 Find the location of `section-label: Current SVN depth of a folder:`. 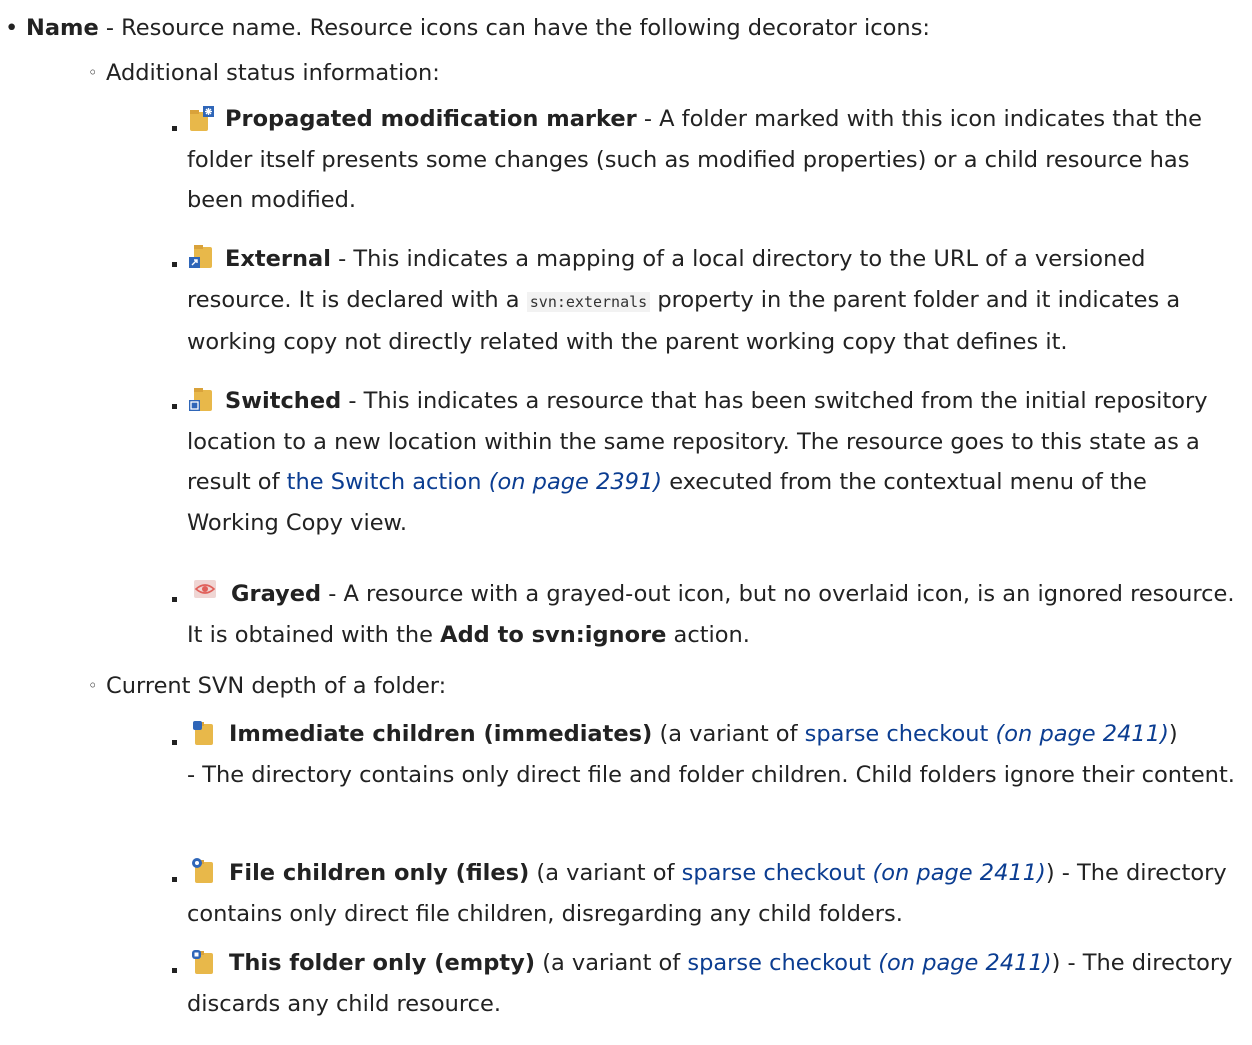

section-label: Current SVN depth of a folder: is located at coordinates (276, 686).